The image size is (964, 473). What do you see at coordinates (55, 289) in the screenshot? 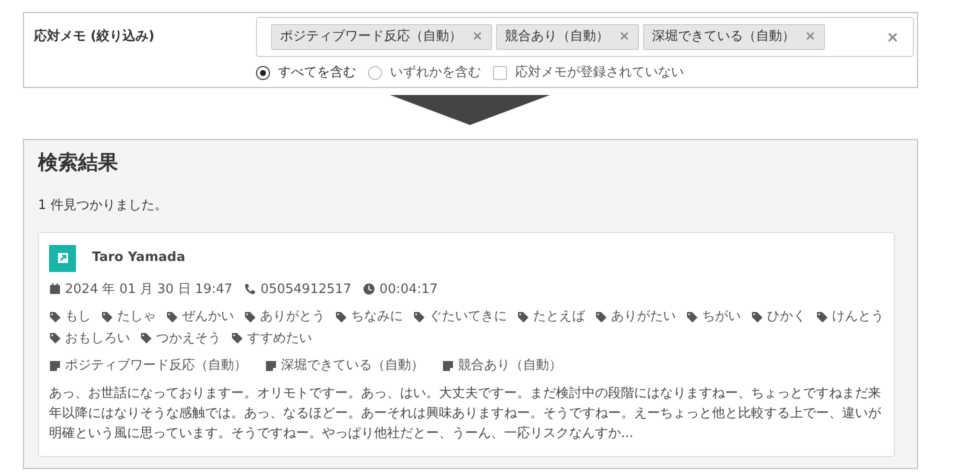
I see `calendar-icon` at bounding box center [55, 289].